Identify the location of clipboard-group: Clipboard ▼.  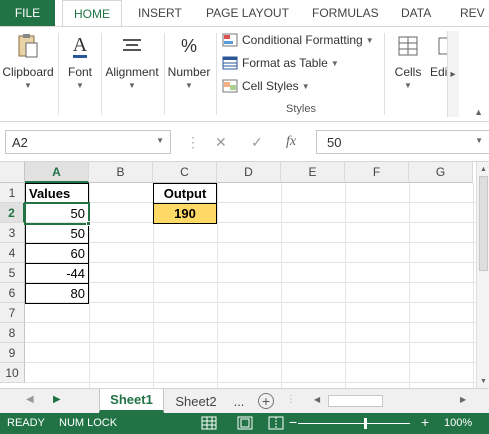
(28, 60).